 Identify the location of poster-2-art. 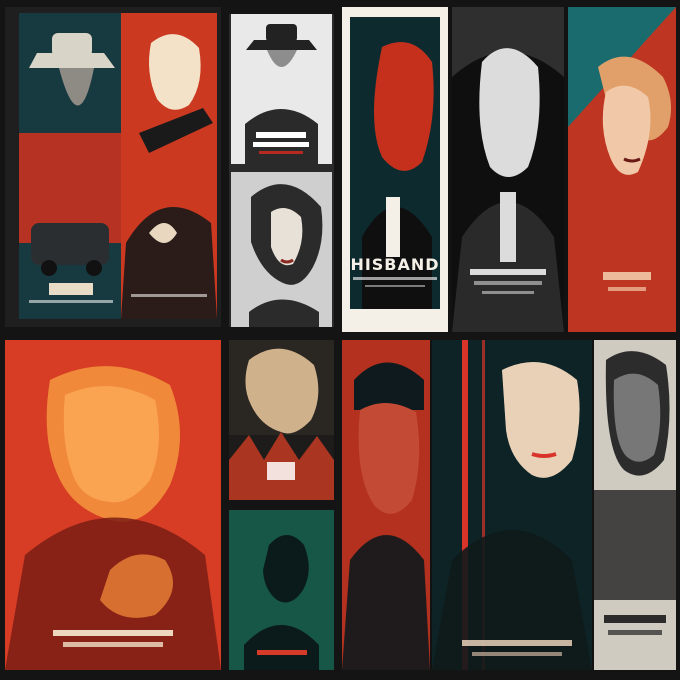
(169, 166).